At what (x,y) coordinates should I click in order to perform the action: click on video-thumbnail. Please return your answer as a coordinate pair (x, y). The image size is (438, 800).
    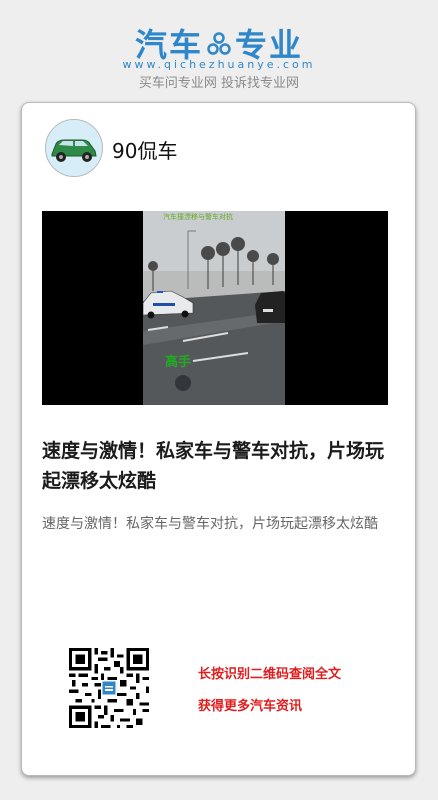
    Looking at the image, I should click on (214, 308).